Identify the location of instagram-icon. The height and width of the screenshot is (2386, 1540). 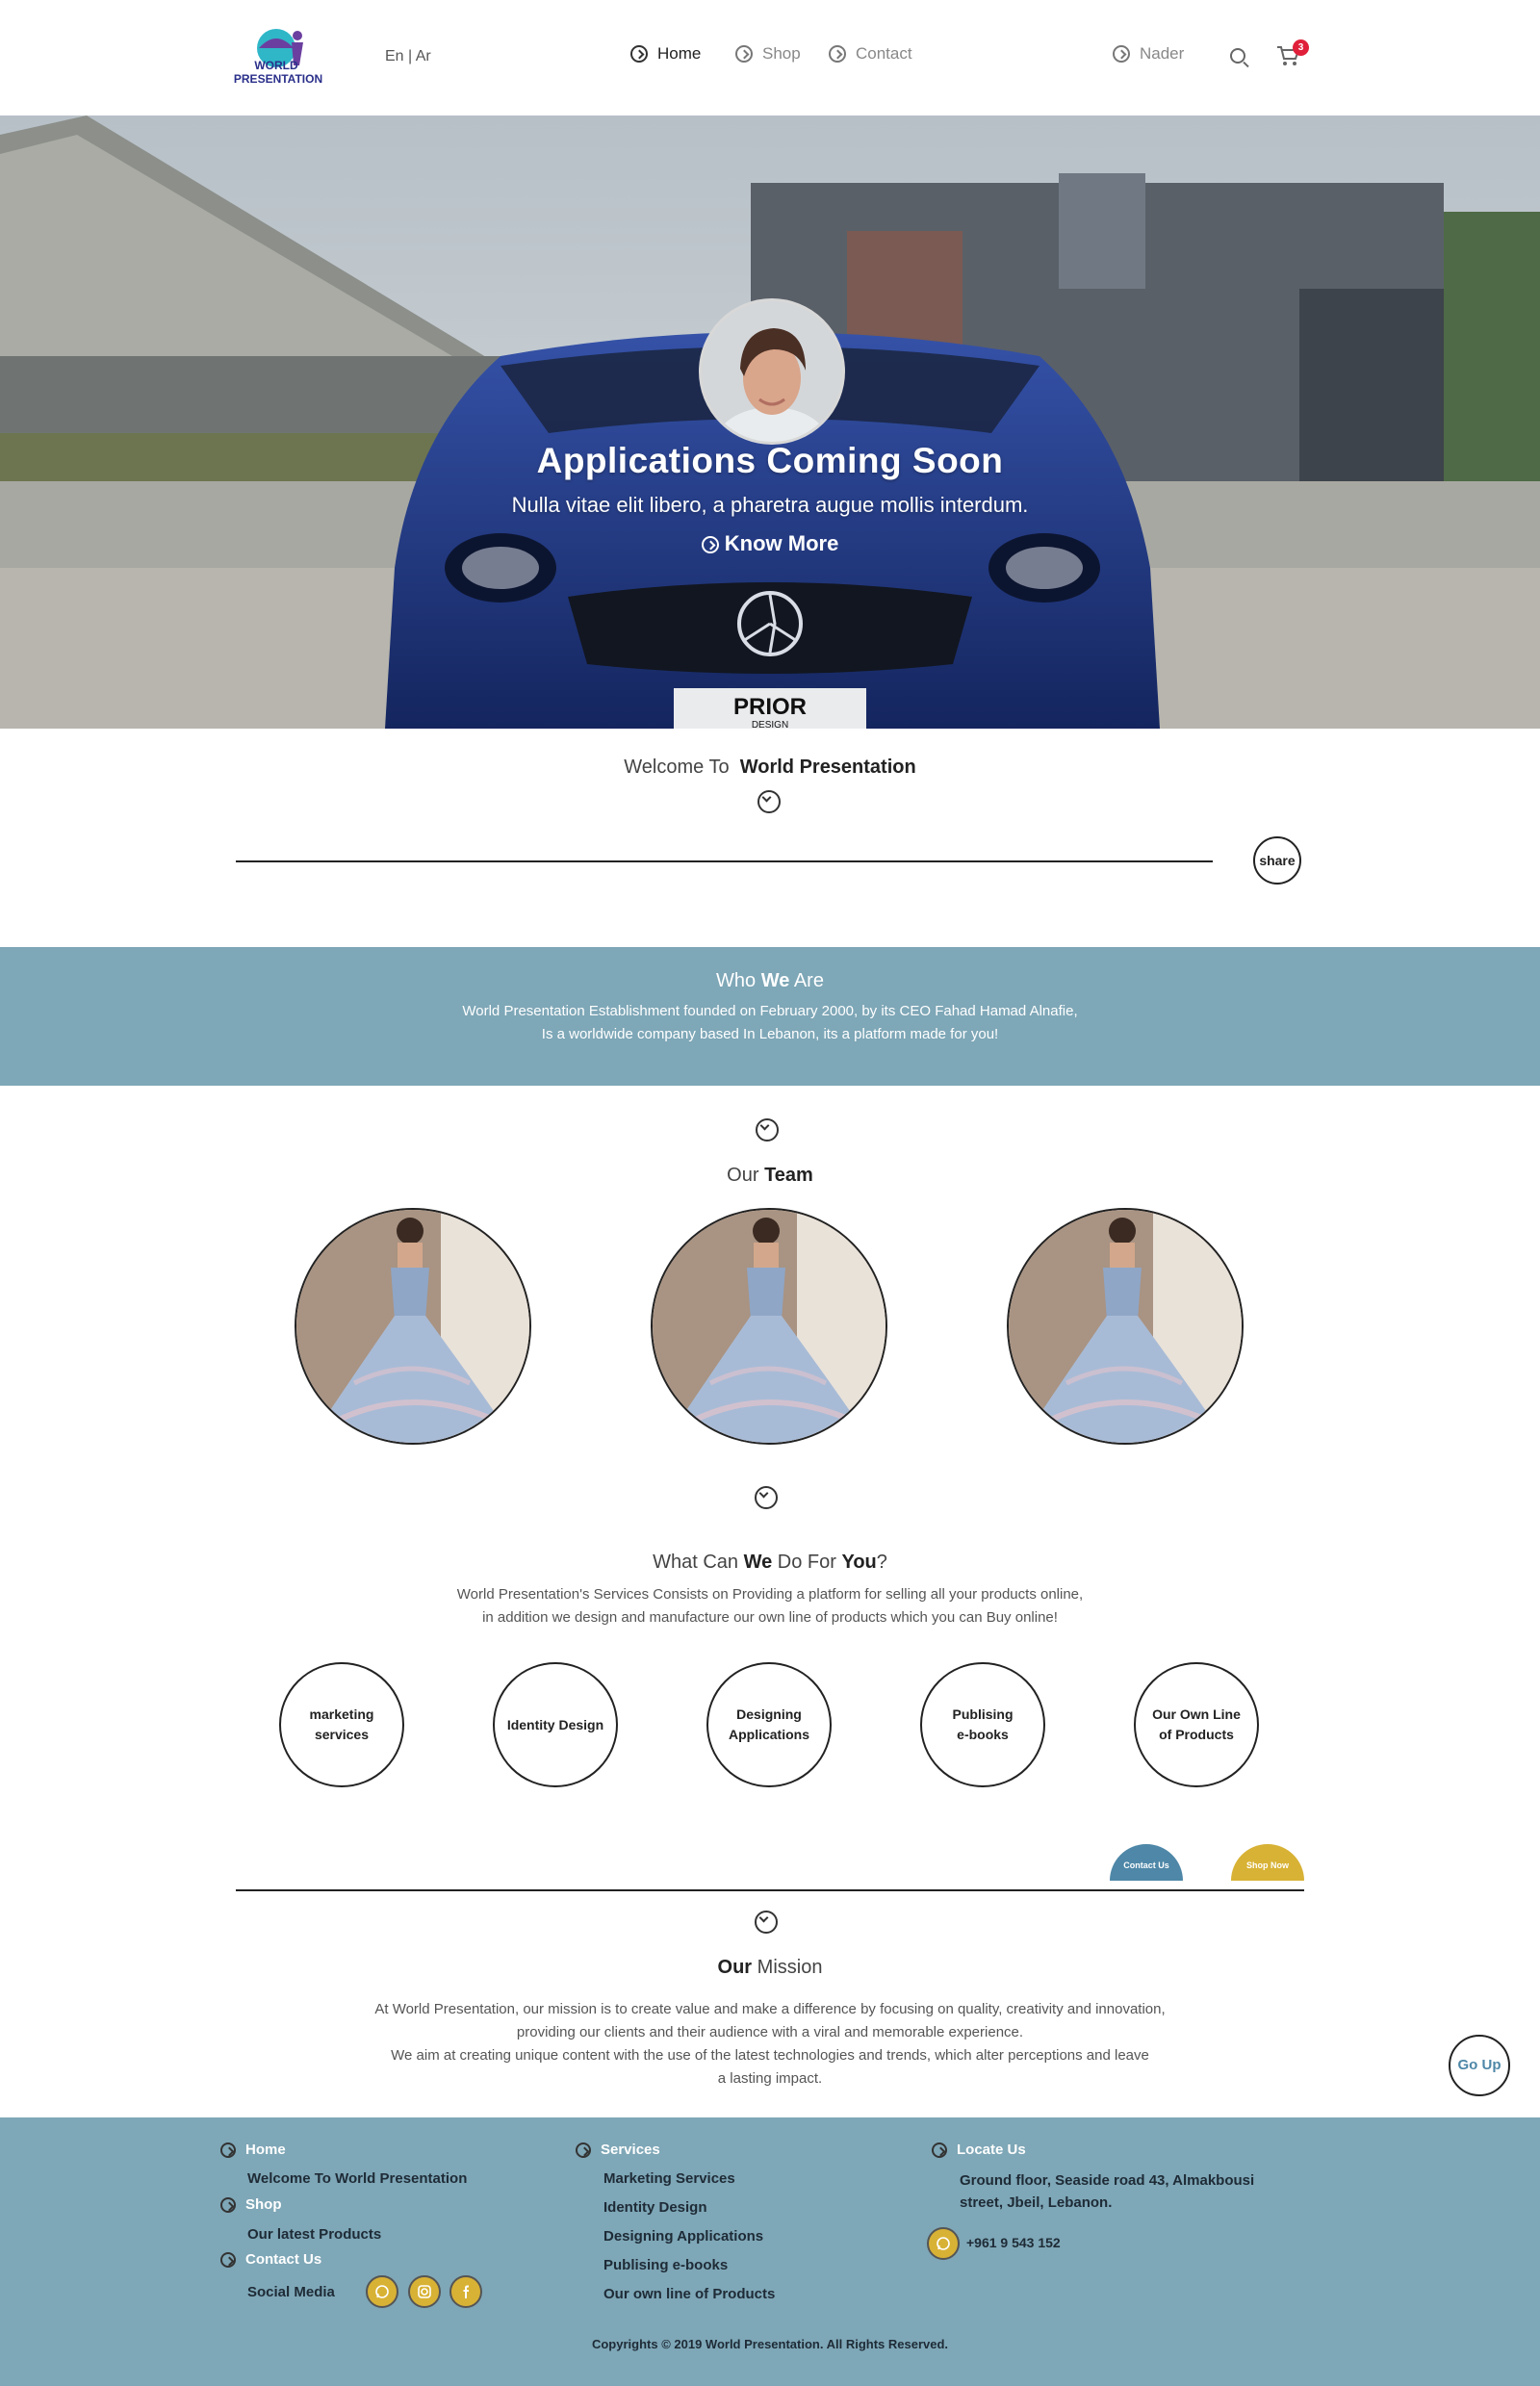
(424, 2291).